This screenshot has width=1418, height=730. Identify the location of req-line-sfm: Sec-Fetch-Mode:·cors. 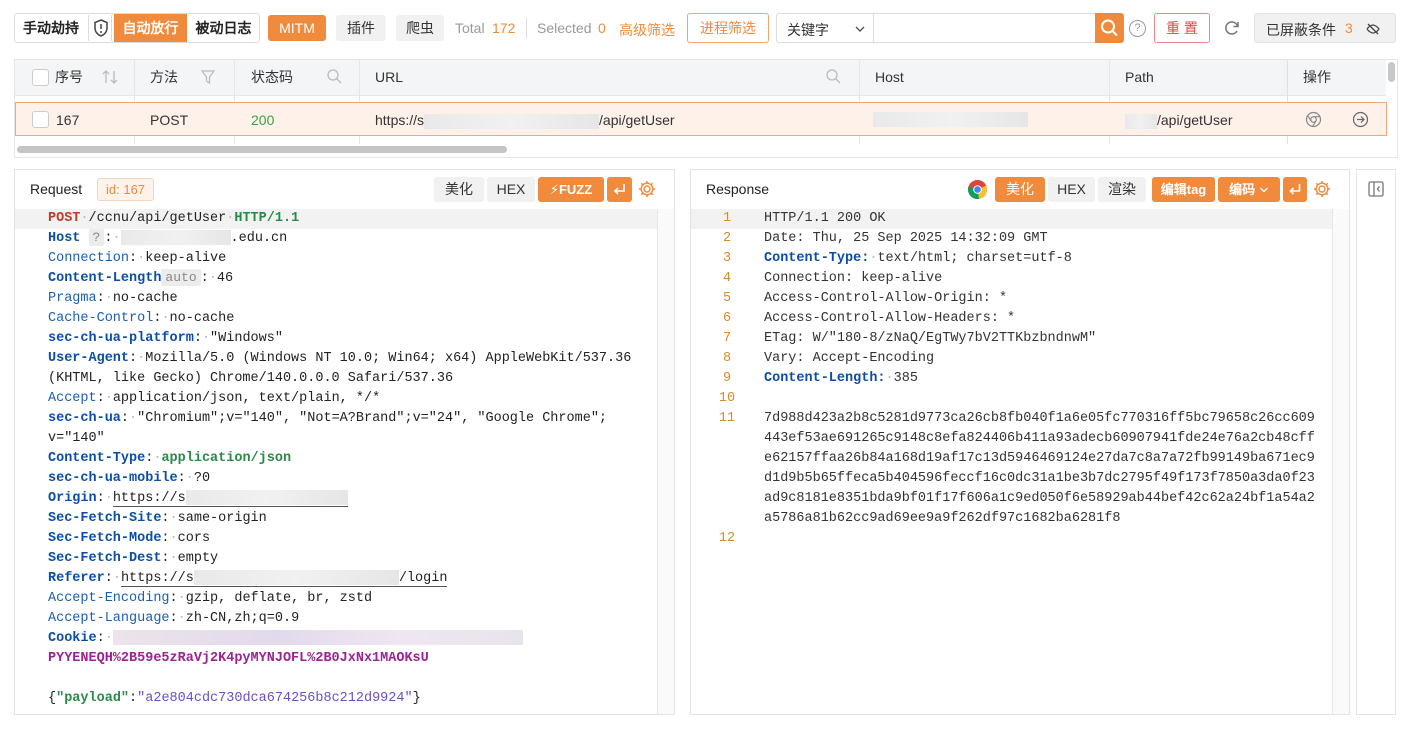
(129, 538).